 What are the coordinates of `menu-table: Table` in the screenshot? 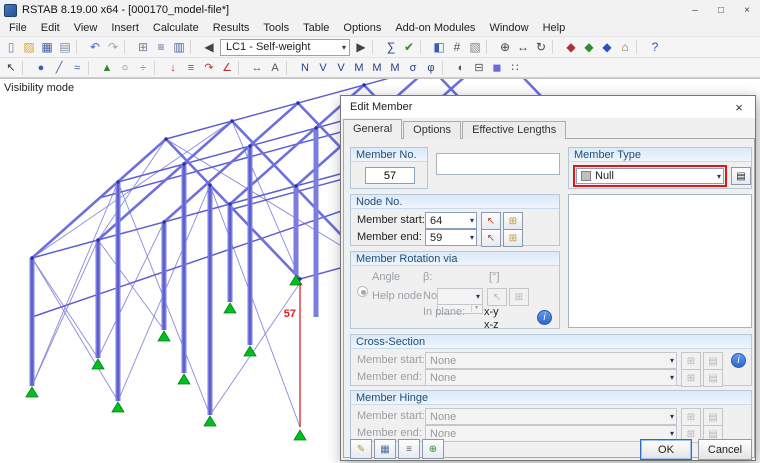 It's located at (316, 28).